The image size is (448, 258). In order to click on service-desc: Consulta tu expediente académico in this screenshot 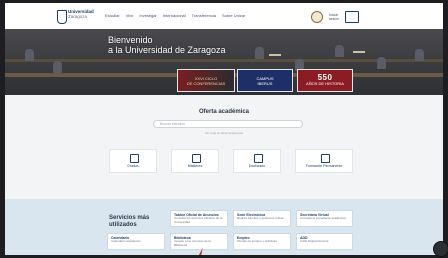, I will do `click(323, 218)`.